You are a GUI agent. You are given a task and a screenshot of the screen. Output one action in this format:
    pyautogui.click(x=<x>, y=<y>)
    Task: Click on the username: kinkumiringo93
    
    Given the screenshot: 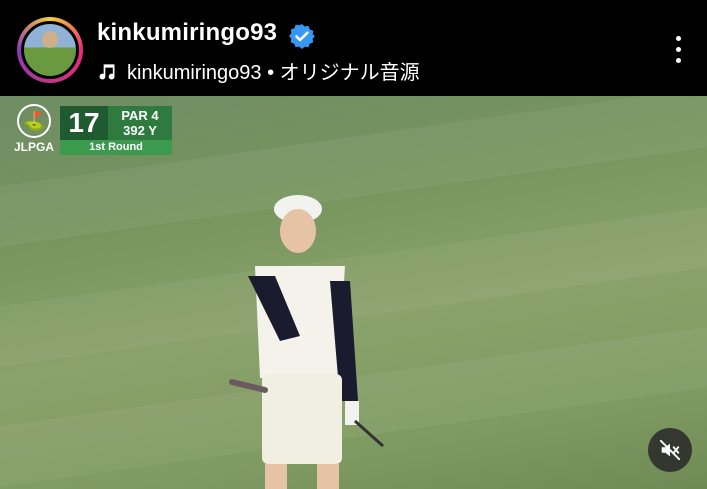 What is the action you would take?
    pyautogui.click(x=187, y=33)
    